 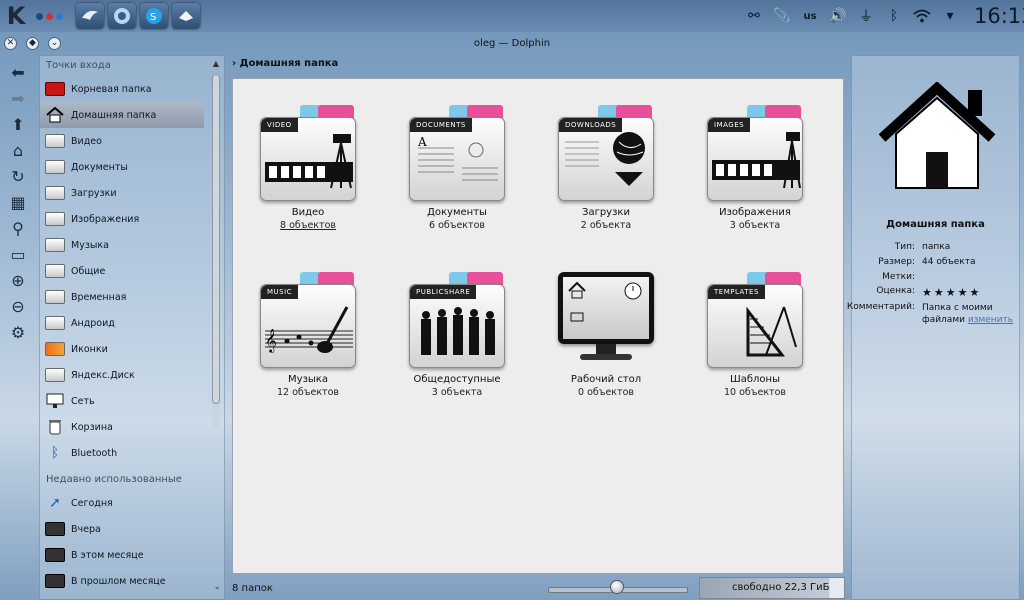 What do you see at coordinates (132, 271) in the screenshot?
I see `places-item-public: Общие` at bounding box center [132, 271].